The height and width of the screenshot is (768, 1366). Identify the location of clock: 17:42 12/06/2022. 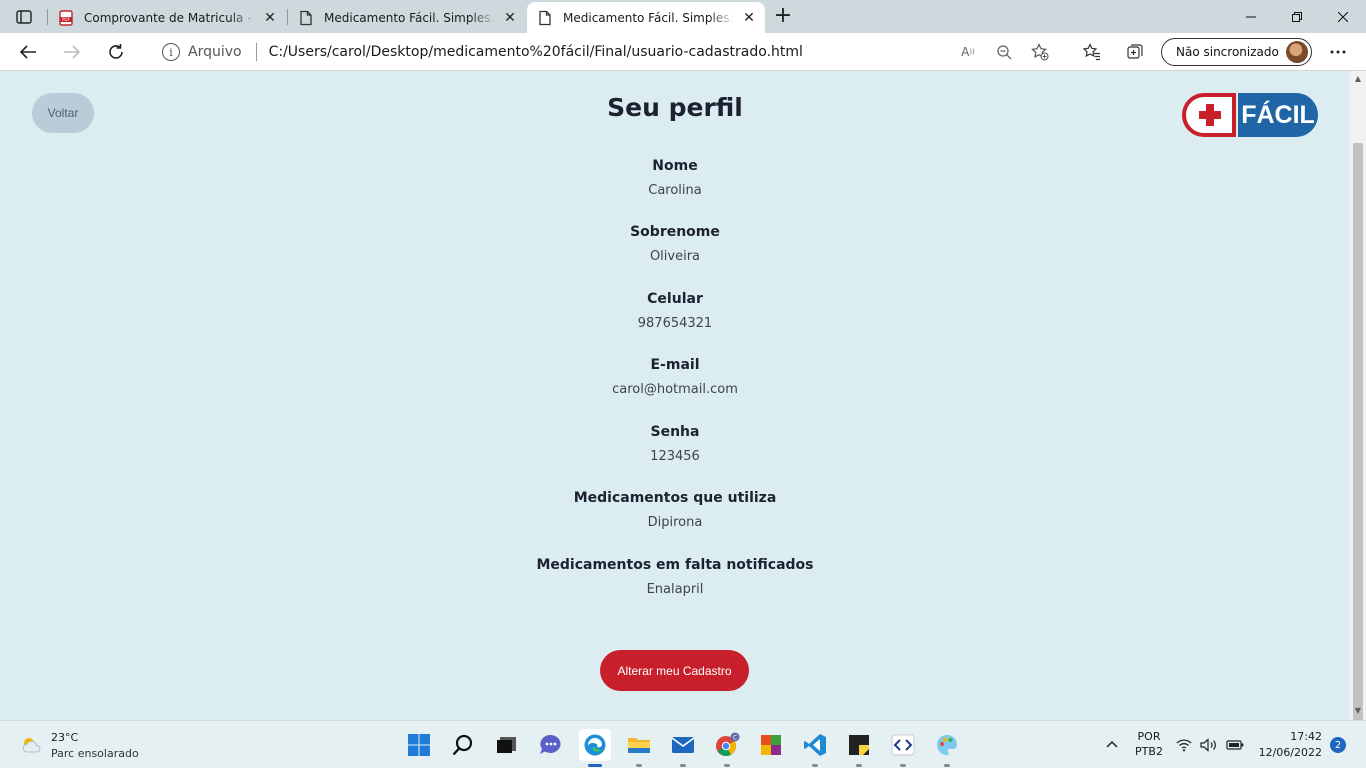
(1287, 745).